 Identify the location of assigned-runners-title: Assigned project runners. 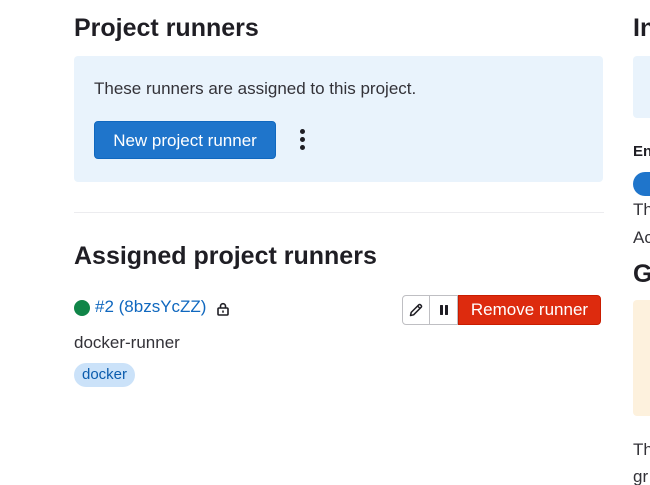
(225, 256).